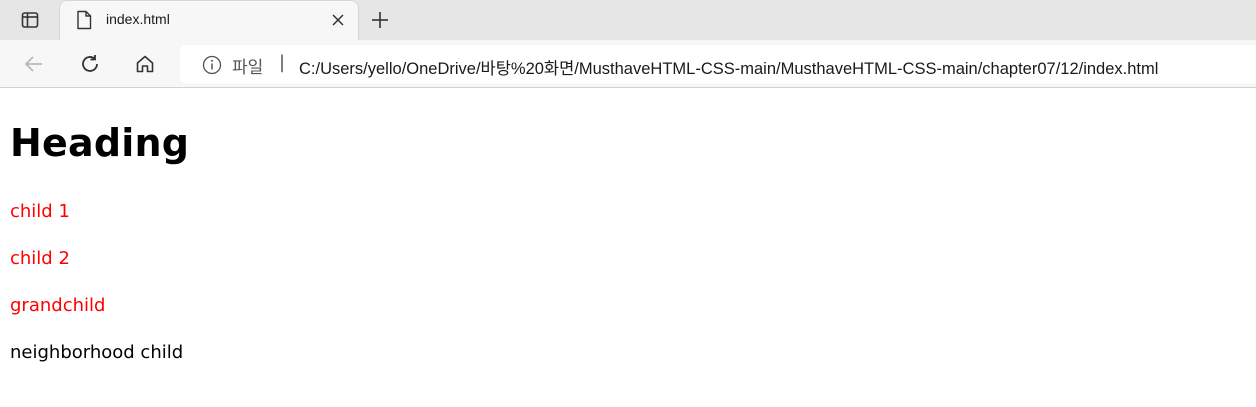  What do you see at coordinates (209, 20) in the screenshot?
I see `tab-index-html: index.html` at bounding box center [209, 20].